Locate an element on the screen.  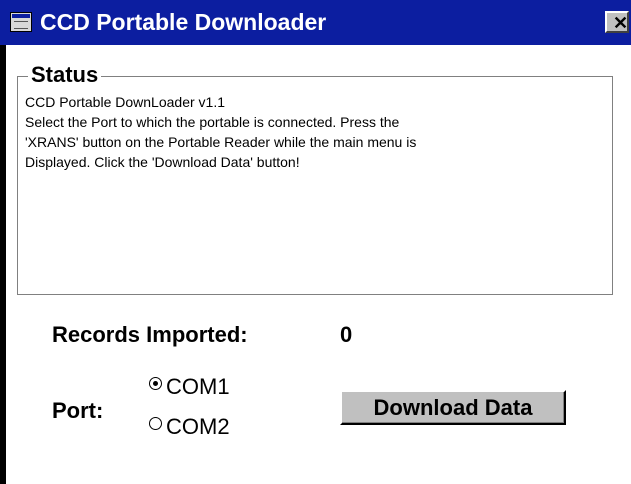
port-option-com1: COM1 is located at coordinates (189, 387).